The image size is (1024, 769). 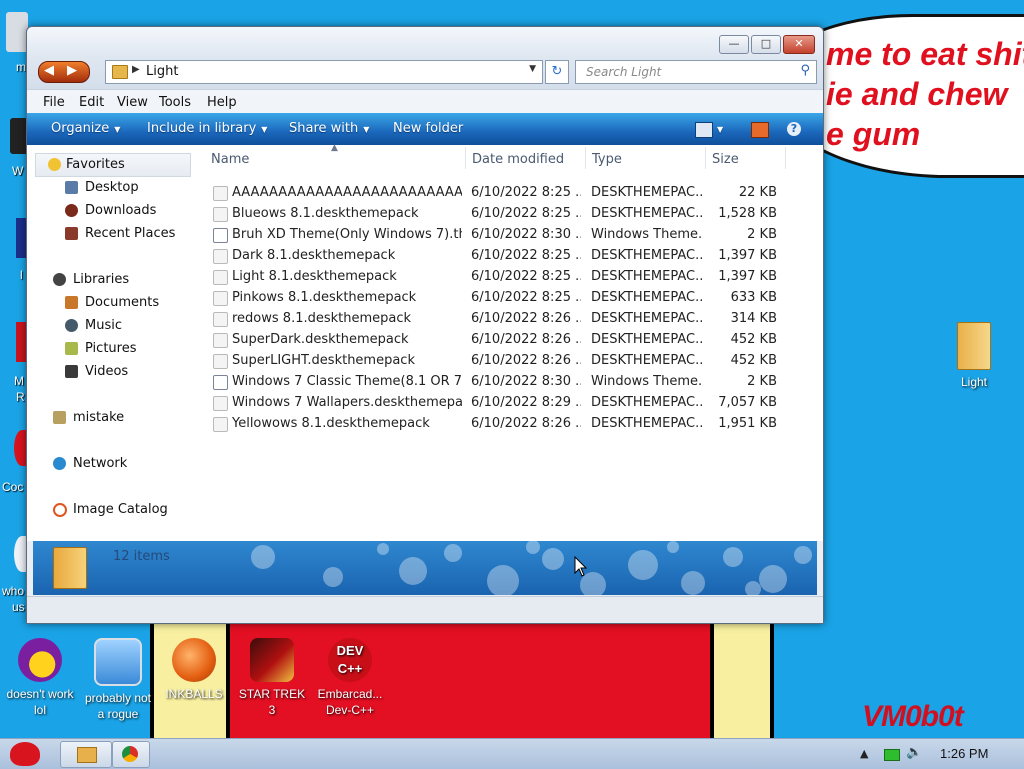 I want to click on taskbar-chrome-button, so click(x=131, y=754).